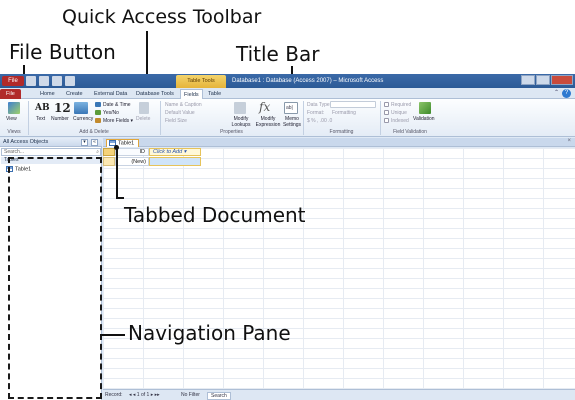 This screenshot has height=400, width=575. What do you see at coordinates (339, 394) in the screenshot?
I see `record-navigation-bar: Record: ◂ ◂ 1 of 1 ▸ ▸▸ No Filter Search` at bounding box center [339, 394].